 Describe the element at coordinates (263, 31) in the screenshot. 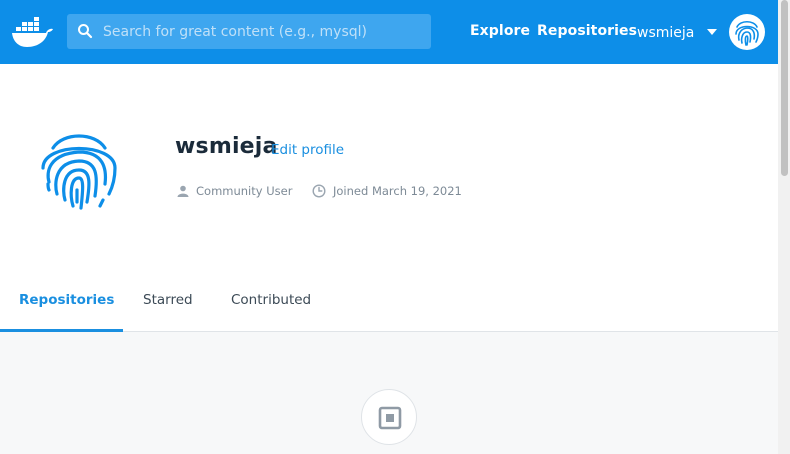

I see `search-input` at that location.